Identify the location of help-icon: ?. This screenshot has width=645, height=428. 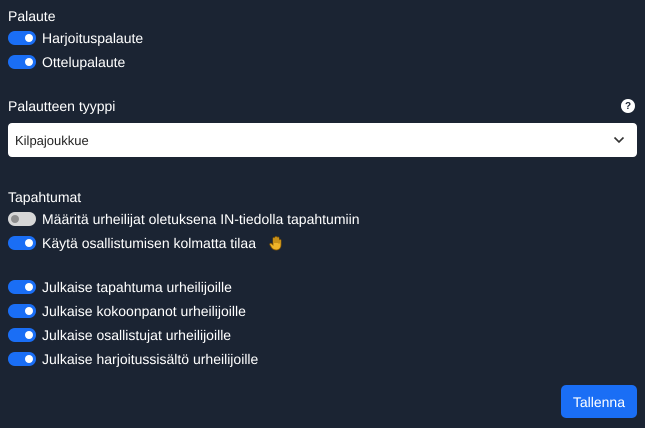
(628, 106).